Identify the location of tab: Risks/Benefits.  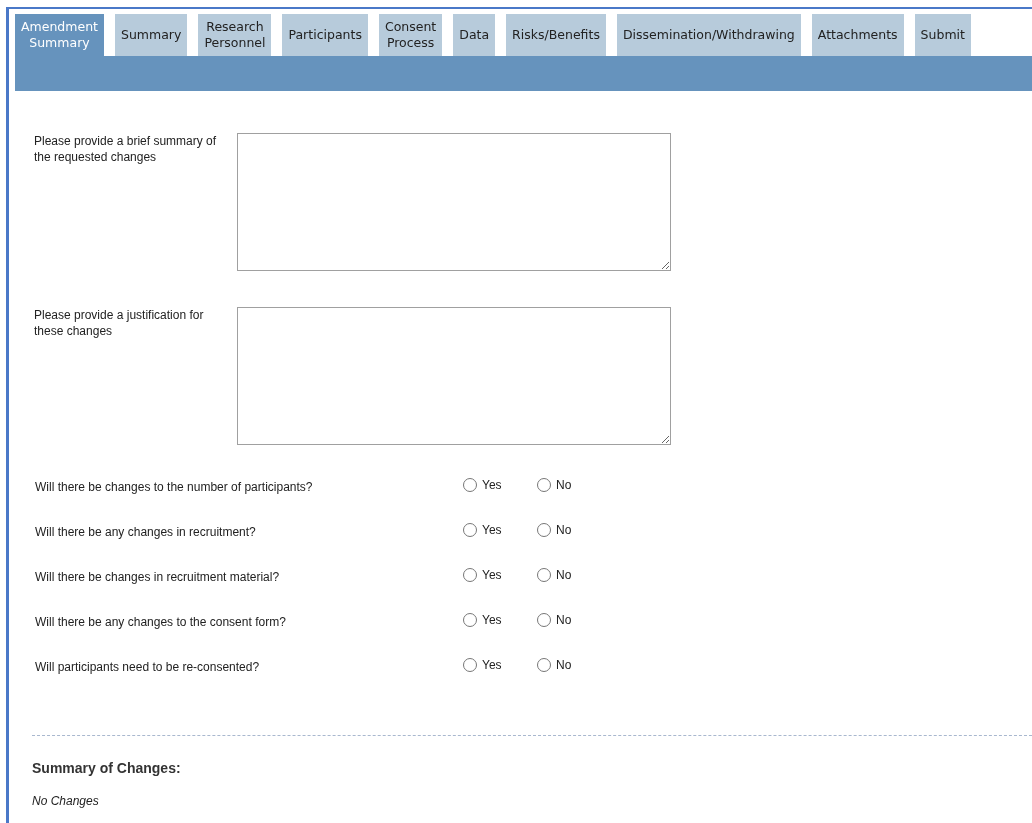
(556, 35).